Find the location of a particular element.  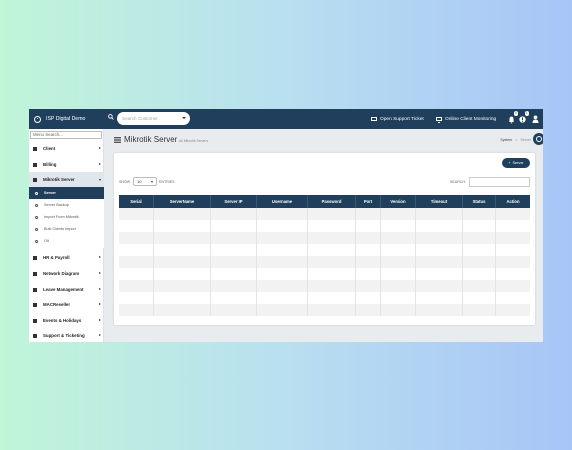

ticket-icon is located at coordinates (374, 119).